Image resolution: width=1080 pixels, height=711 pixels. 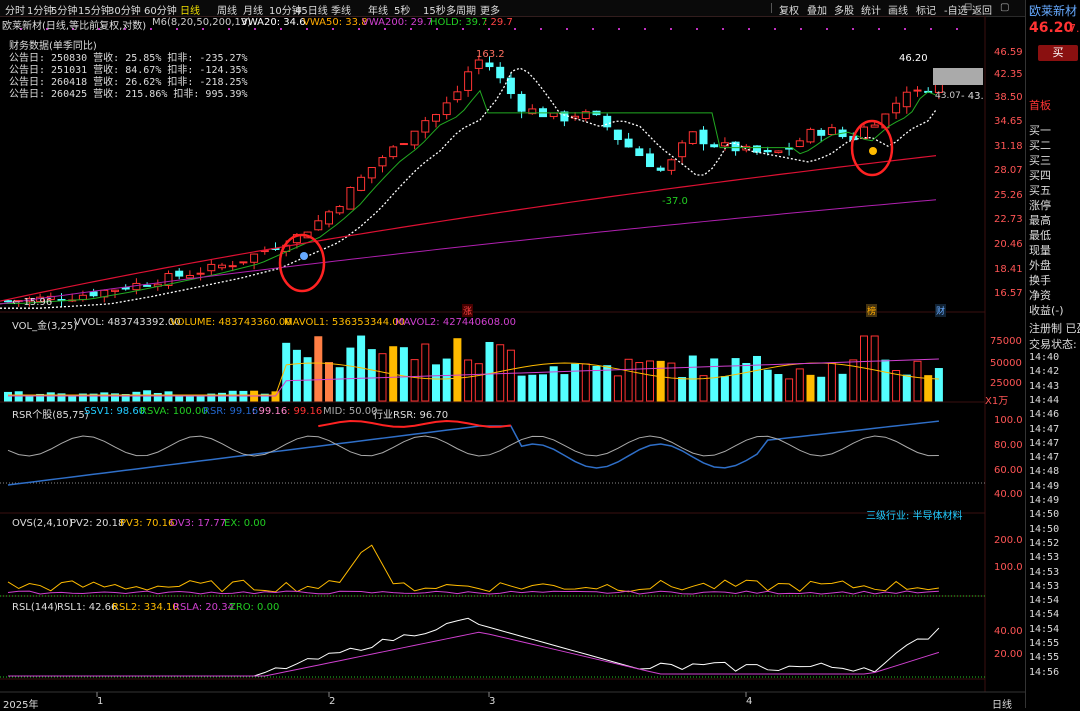 I want to click on tab-3: 15分钟, so click(x=94, y=9).